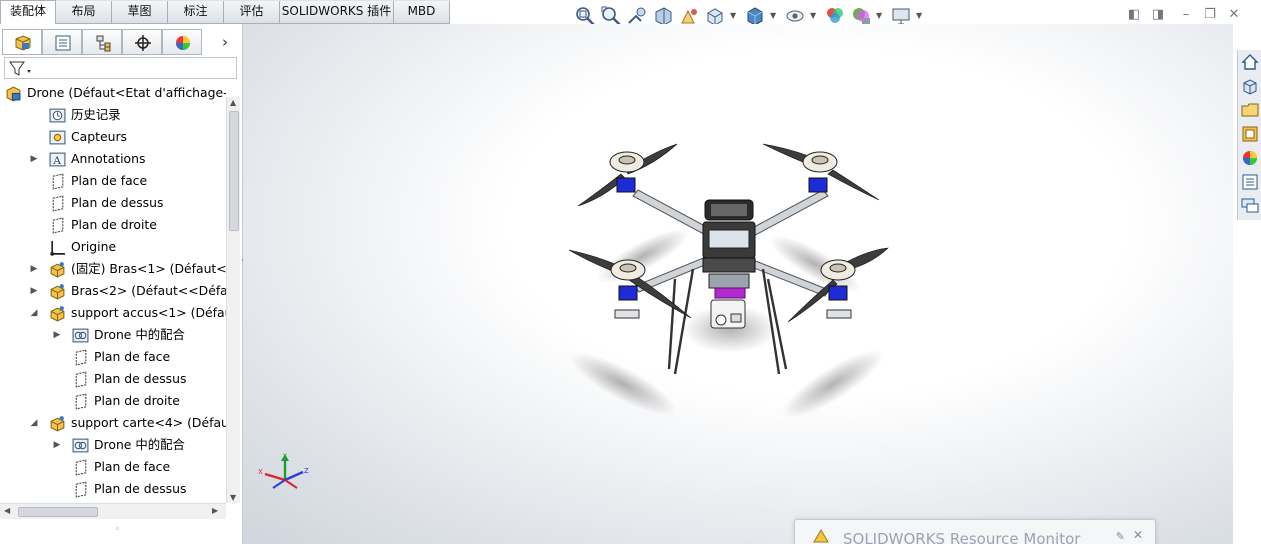 This screenshot has width=1261, height=544. What do you see at coordinates (1250, 206) in the screenshot?
I see `forum-icon` at bounding box center [1250, 206].